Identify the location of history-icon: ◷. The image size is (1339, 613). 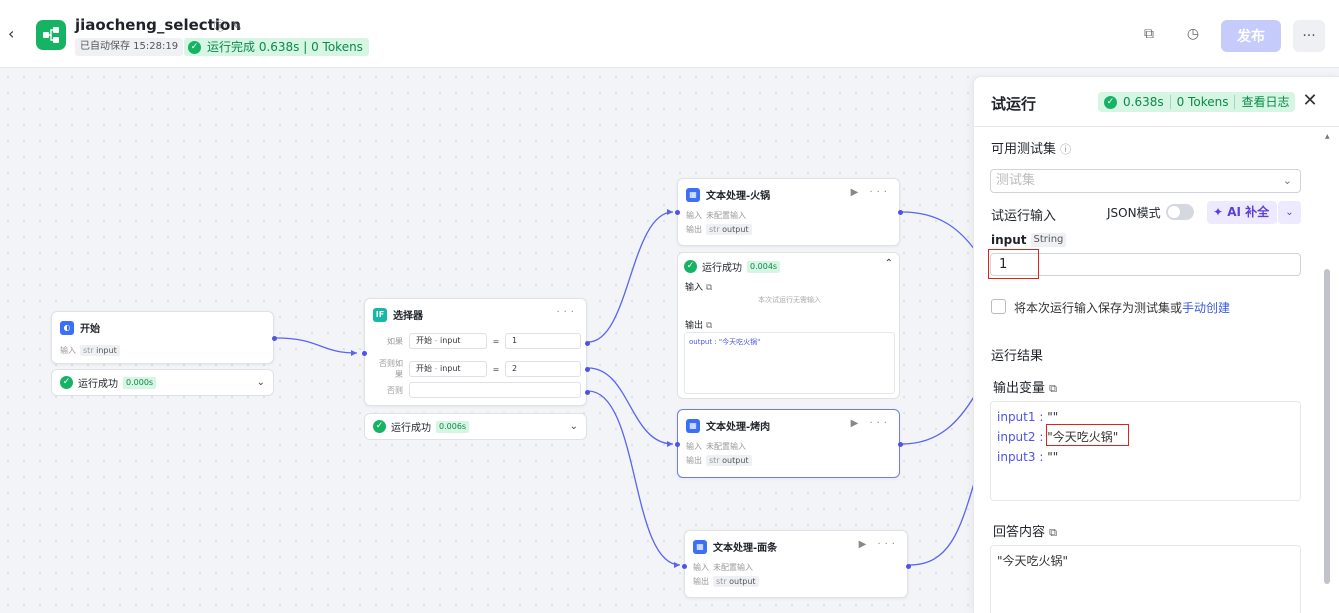
(1193, 34).